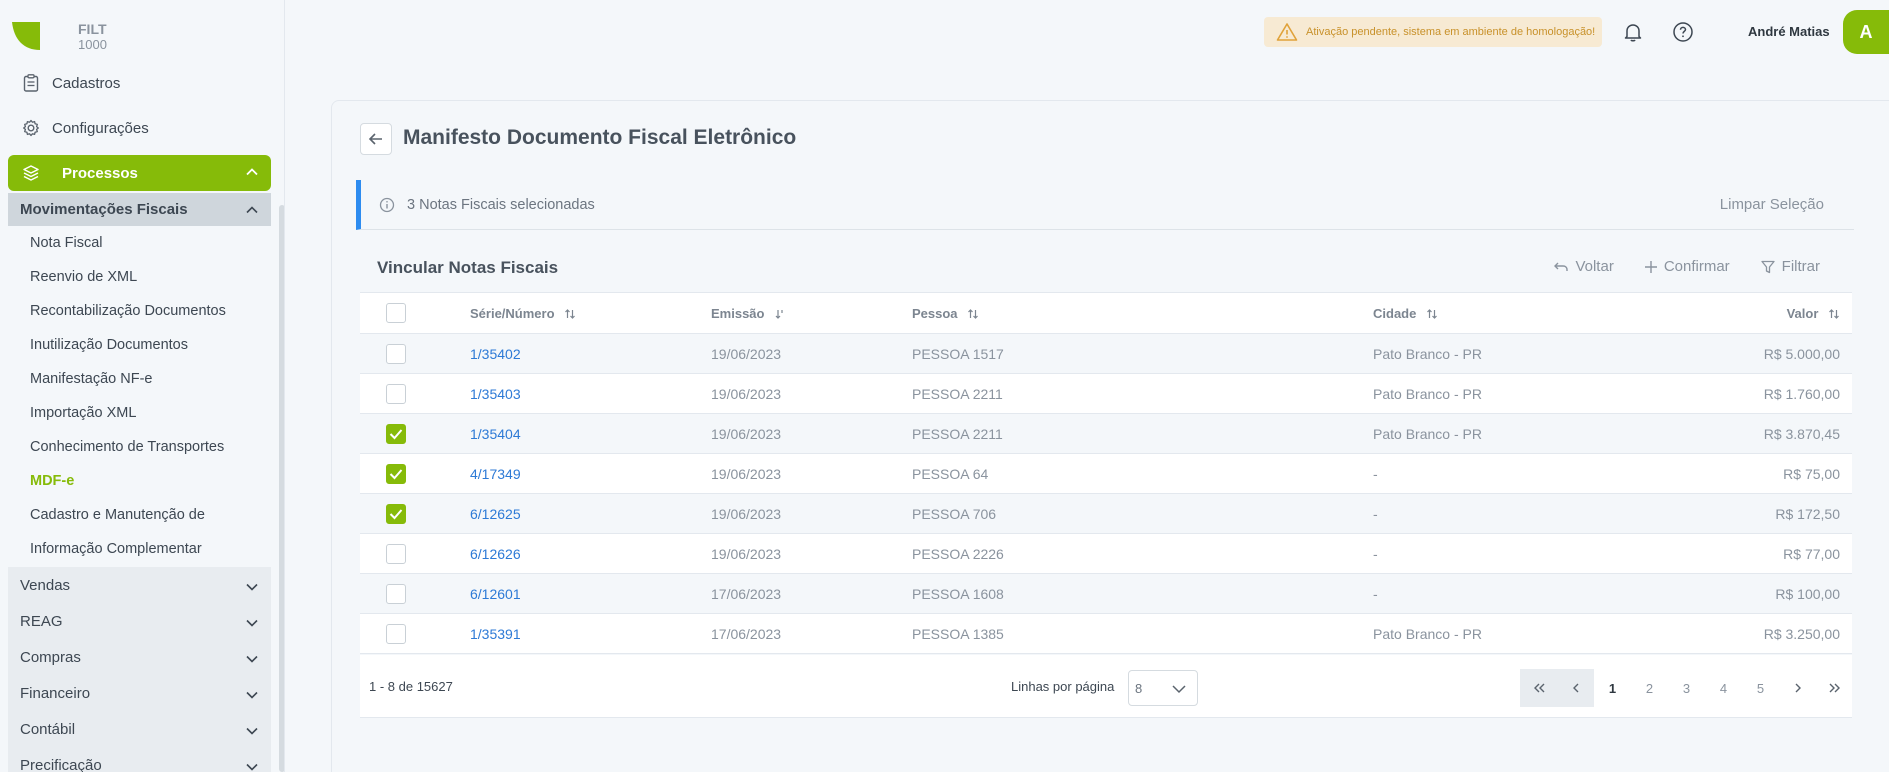 The height and width of the screenshot is (772, 1889). What do you see at coordinates (139, 549) in the screenshot?
I see `submenu-item-informacao-complementar: Informação Complementar` at bounding box center [139, 549].